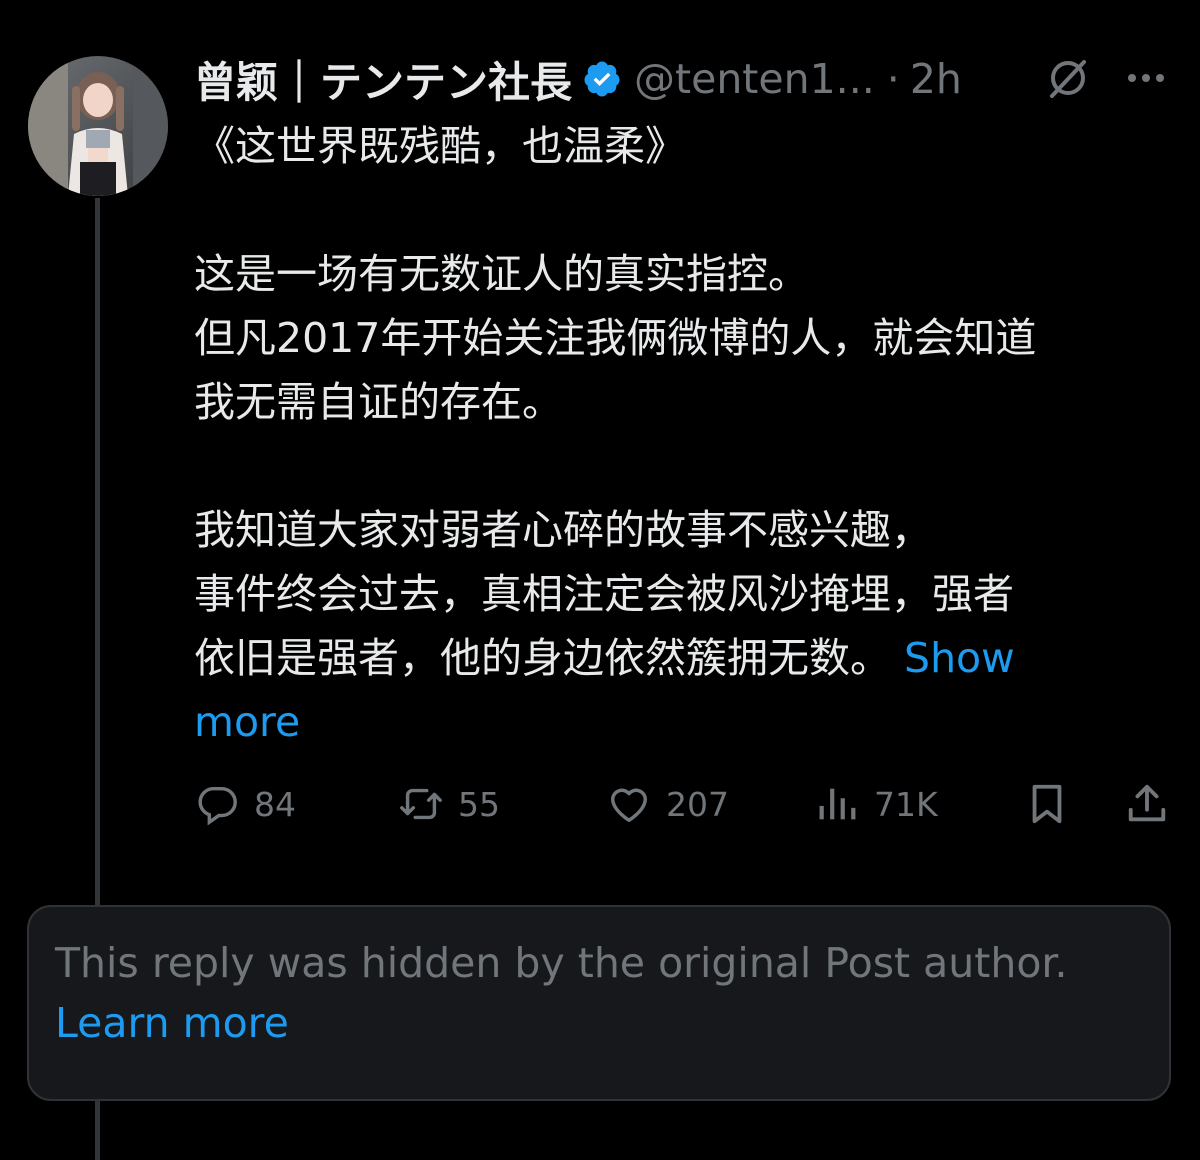 Image resolution: width=1200 pixels, height=1160 pixels. What do you see at coordinates (378, 402) in the screenshot?
I see `post-text-line: 我无需自证的存在。` at bounding box center [378, 402].